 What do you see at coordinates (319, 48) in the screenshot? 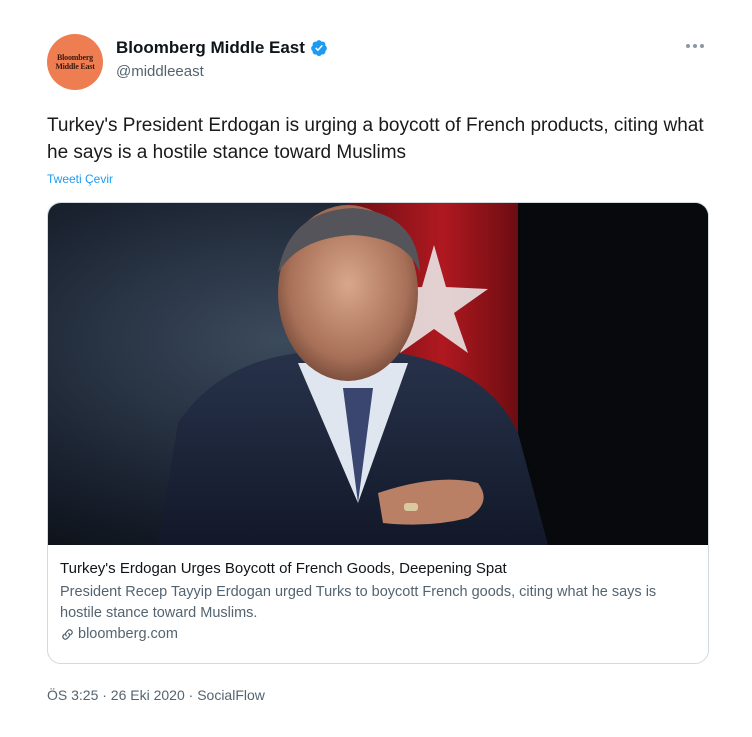
I see `verified-badge-icon` at bounding box center [319, 48].